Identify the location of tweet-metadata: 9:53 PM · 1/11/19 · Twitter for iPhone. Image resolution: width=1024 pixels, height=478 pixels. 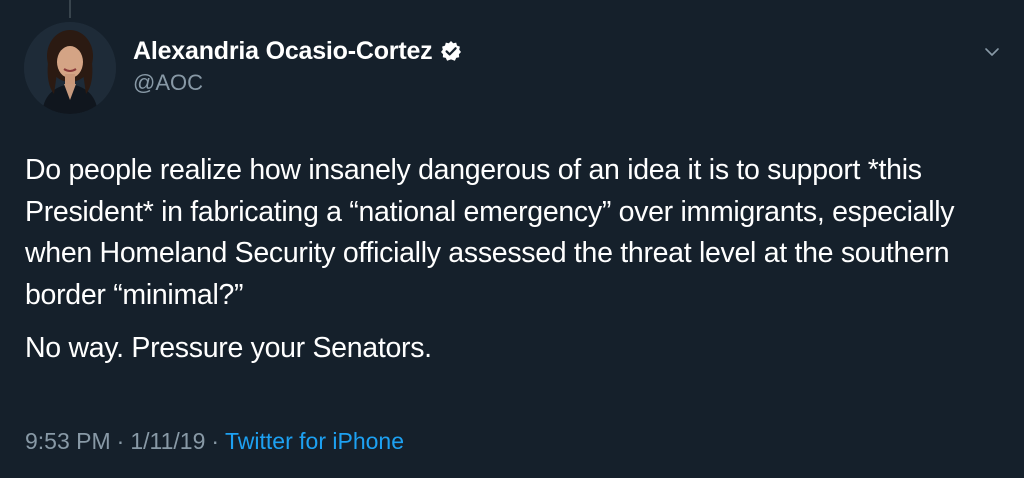
(214, 441).